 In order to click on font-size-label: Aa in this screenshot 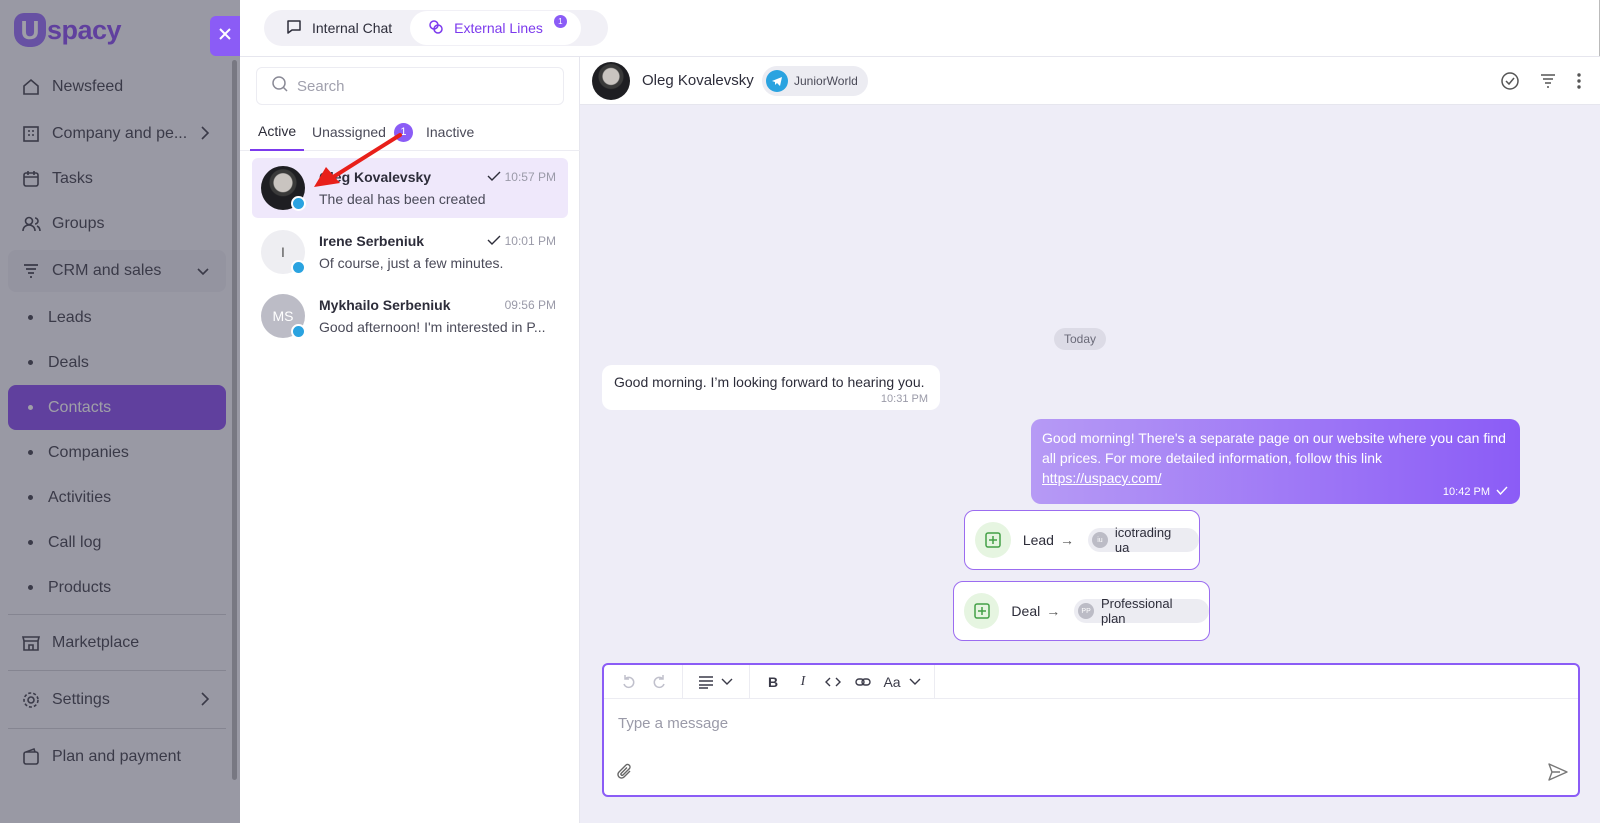, I will do `click(892, 681)`.